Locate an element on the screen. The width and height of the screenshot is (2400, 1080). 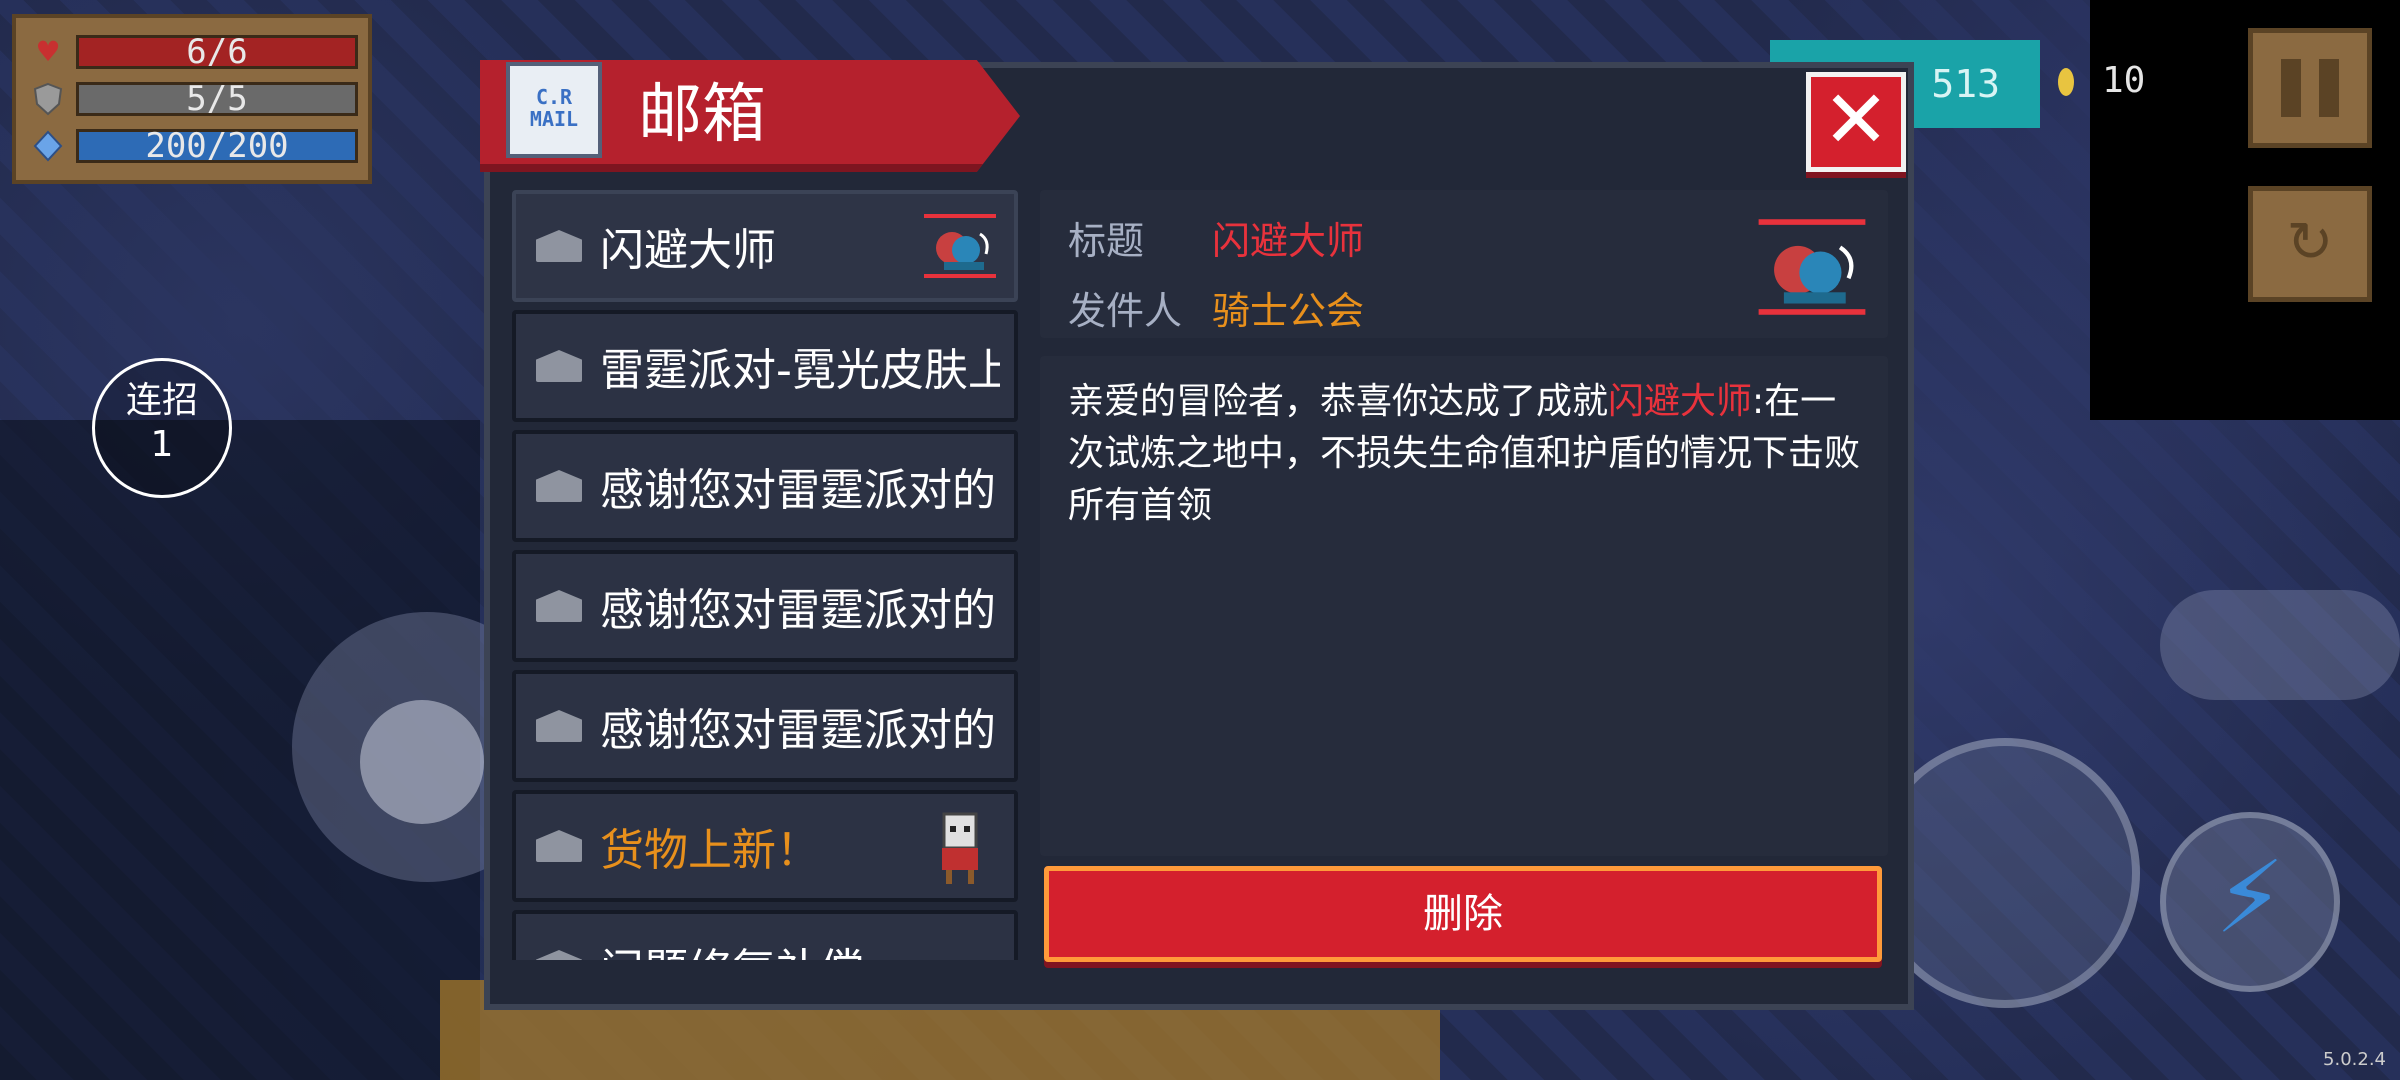
combo-counter: 连招 1 is located at coordinates (162, 428).